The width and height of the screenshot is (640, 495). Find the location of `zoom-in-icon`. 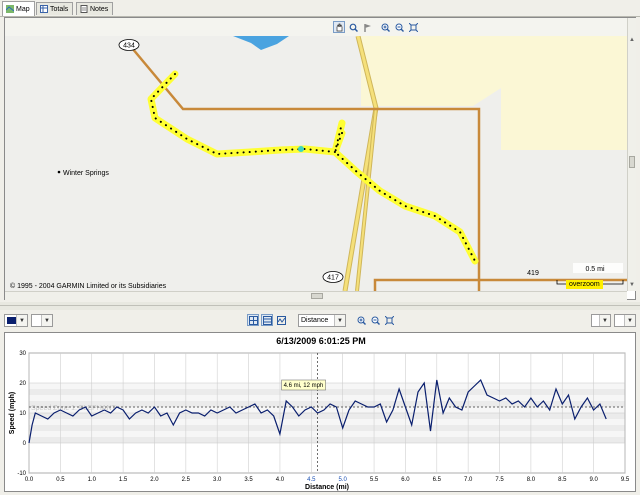

zoom-in-icon is located at coordinates (385, 27).